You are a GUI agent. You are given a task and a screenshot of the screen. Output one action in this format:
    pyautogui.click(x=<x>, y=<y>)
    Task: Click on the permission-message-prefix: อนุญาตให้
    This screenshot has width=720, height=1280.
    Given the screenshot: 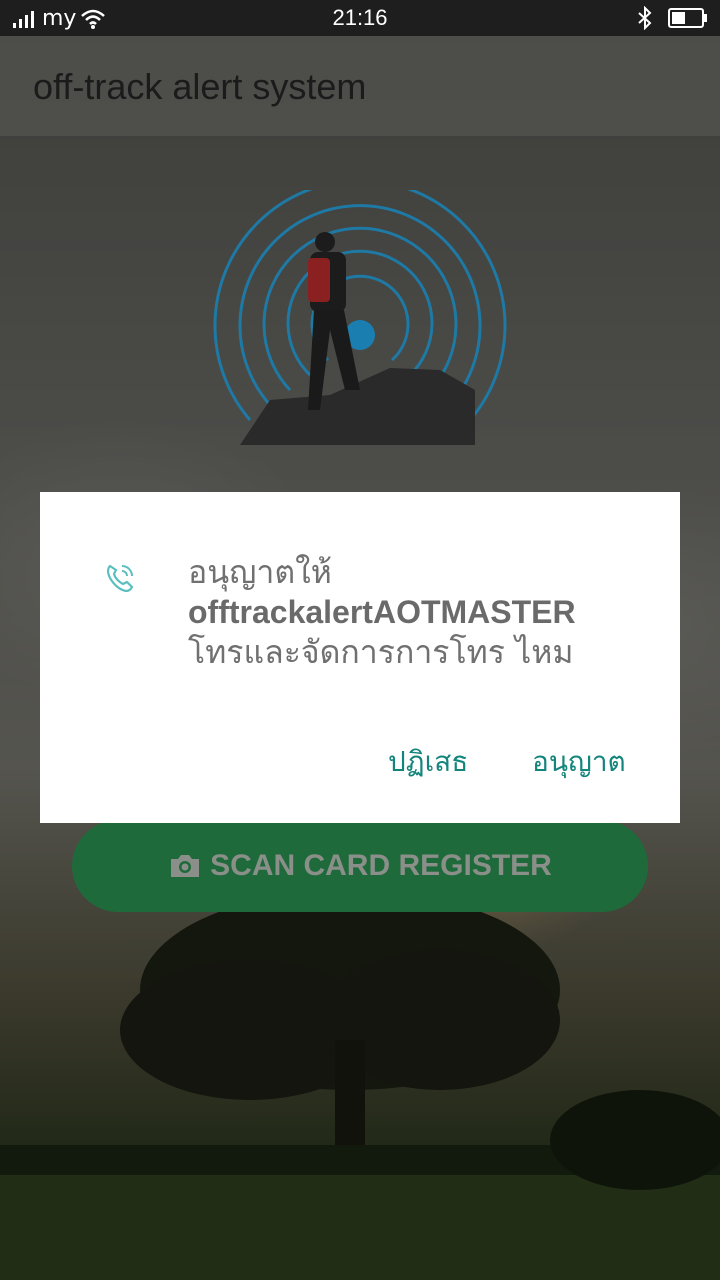 What is the action you would take?
    pyautogui.click(x=260, y=572)
    